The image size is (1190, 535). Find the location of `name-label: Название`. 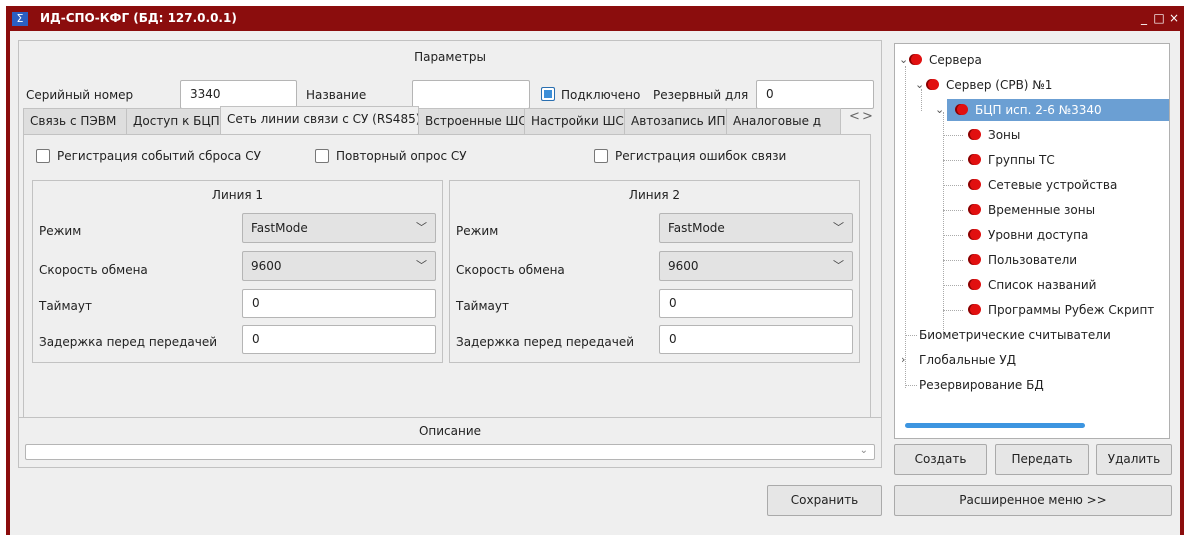

name-label: Название is located at coordinates (336, 95).